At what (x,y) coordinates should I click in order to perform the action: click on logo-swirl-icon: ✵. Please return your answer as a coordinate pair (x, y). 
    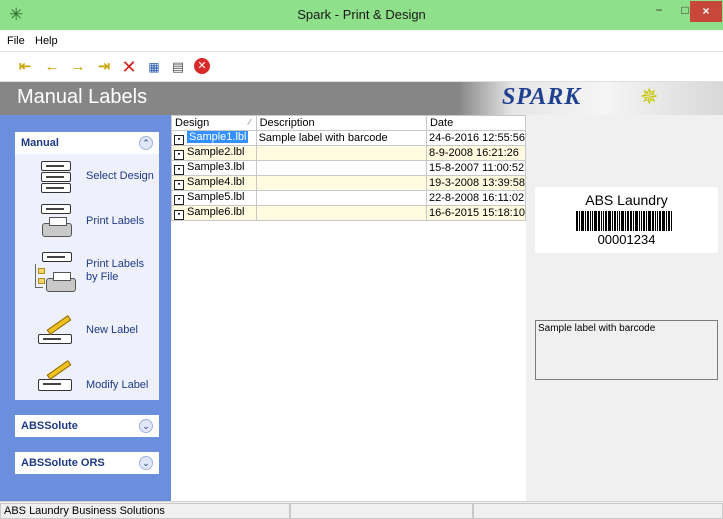
    Looking at the image, I should click on (649, 96).